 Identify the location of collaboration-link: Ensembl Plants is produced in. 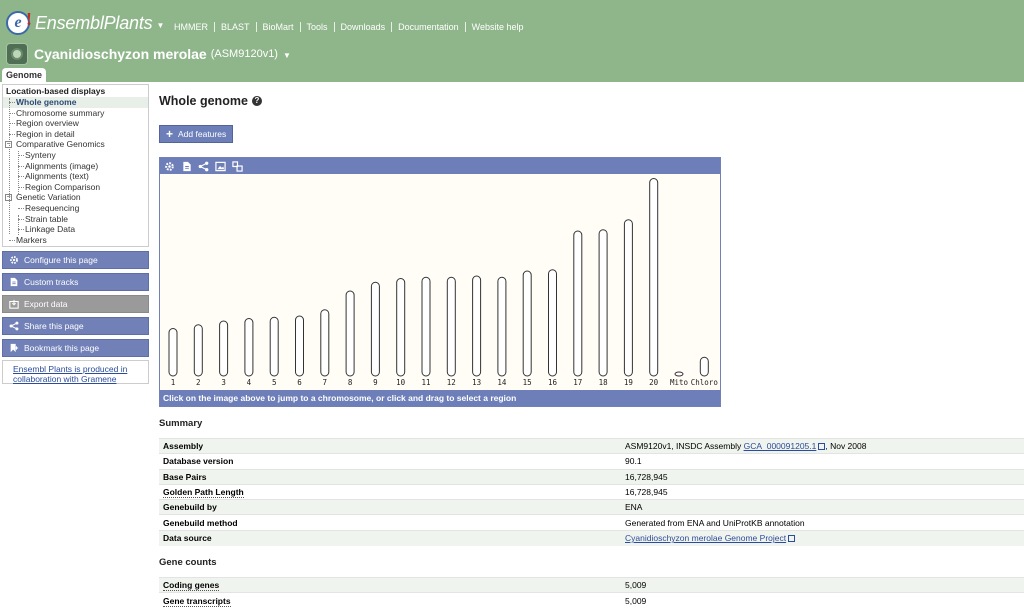
(80, 369).